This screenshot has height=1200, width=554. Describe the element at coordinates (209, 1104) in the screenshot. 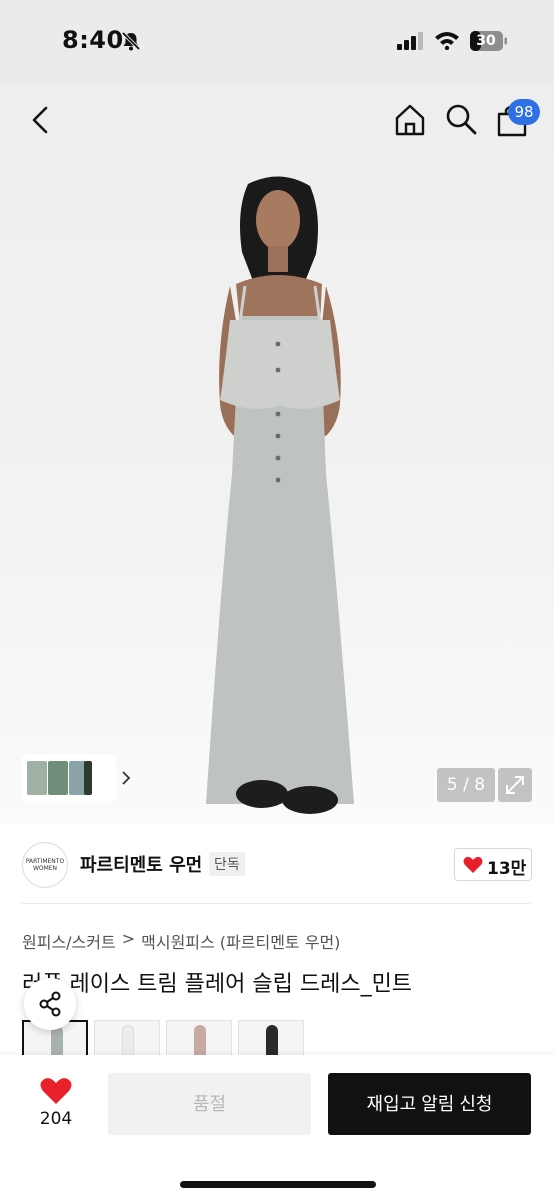

I see `sold-out-button: 품절` at that location.